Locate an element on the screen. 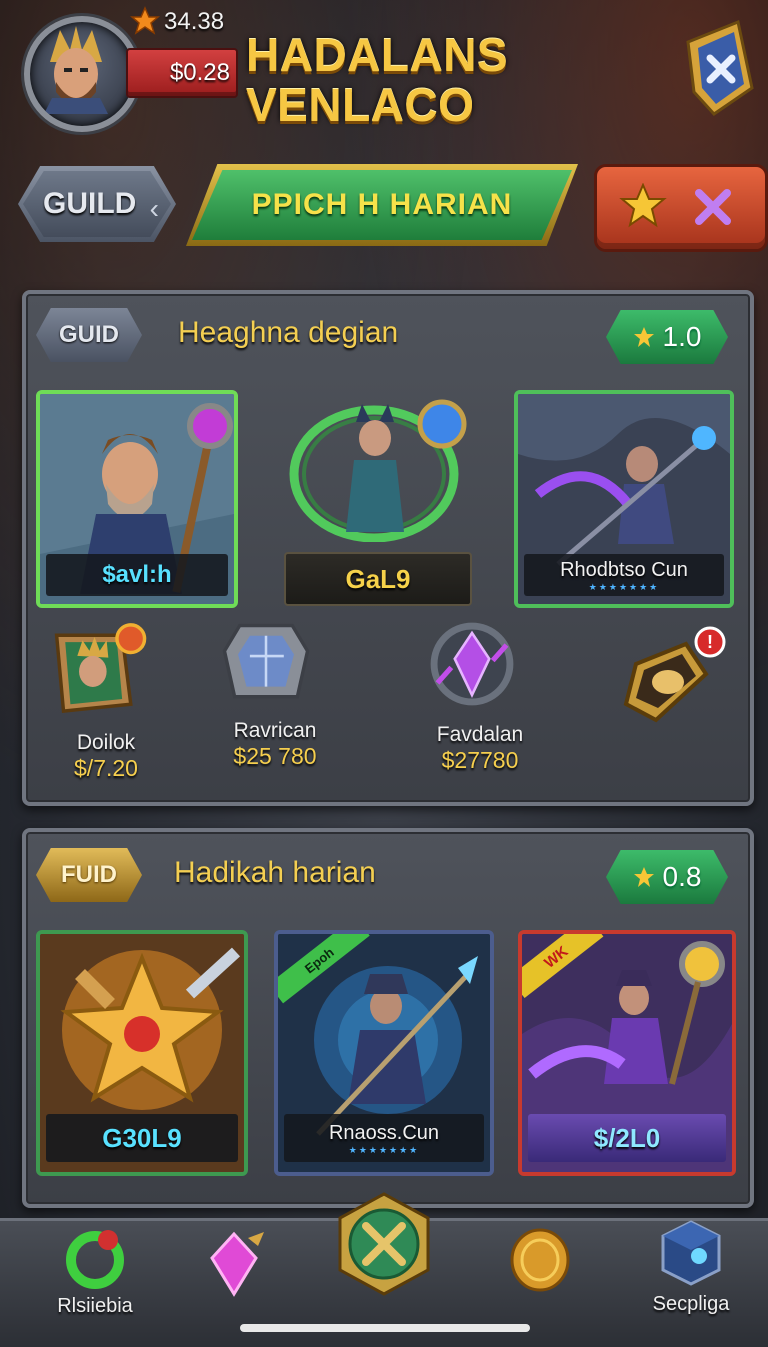 This screenshot has height=1347, width=768. hero-card-caption: Rhodbtso Cun ★★★★★★★ is located at coordinates (624, 575).